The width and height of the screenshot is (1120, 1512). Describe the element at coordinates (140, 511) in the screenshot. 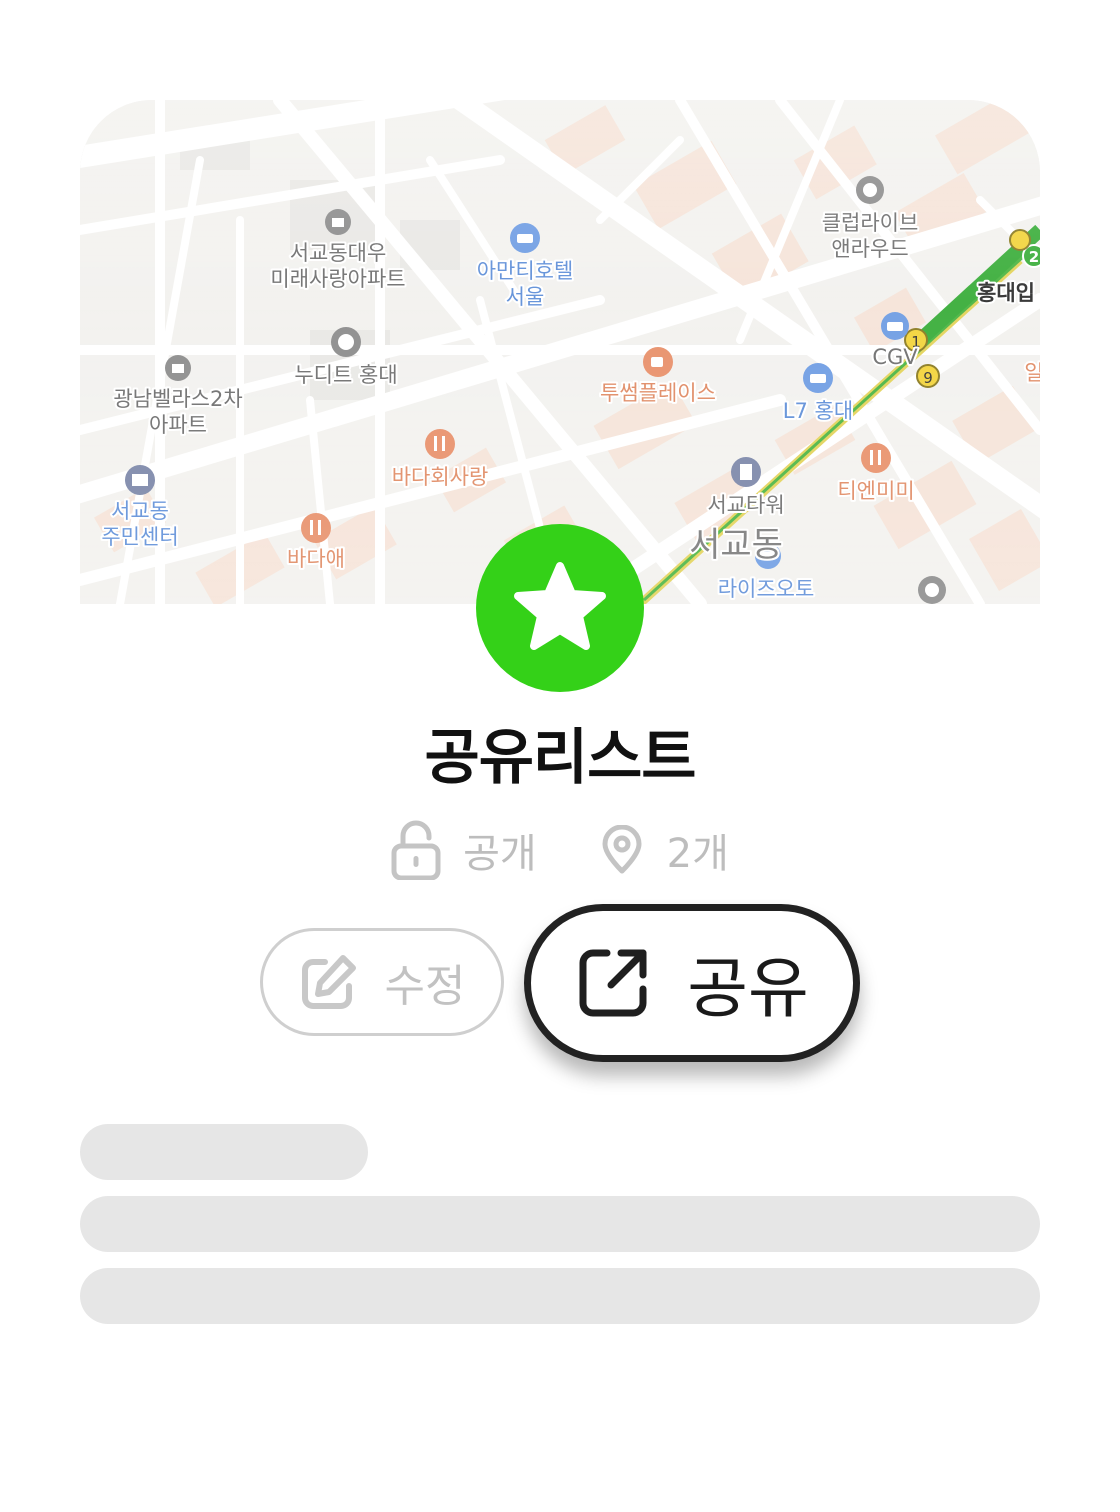

I see `map-label-seogyo-center: 서교동` at that location.